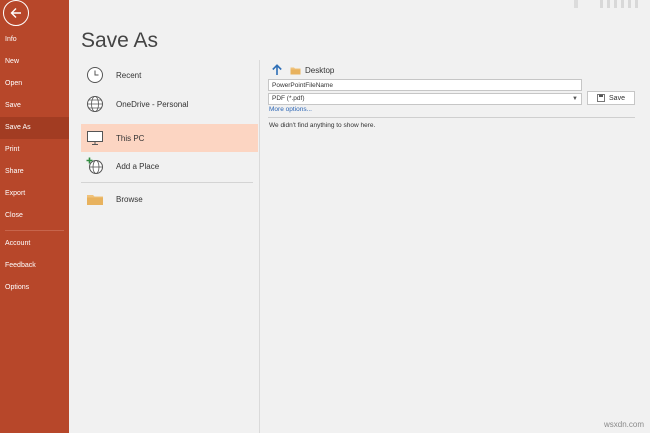  Describe the element at coordinates (130, 138) in the screenshot. I see `location-label: This PC` at that location.